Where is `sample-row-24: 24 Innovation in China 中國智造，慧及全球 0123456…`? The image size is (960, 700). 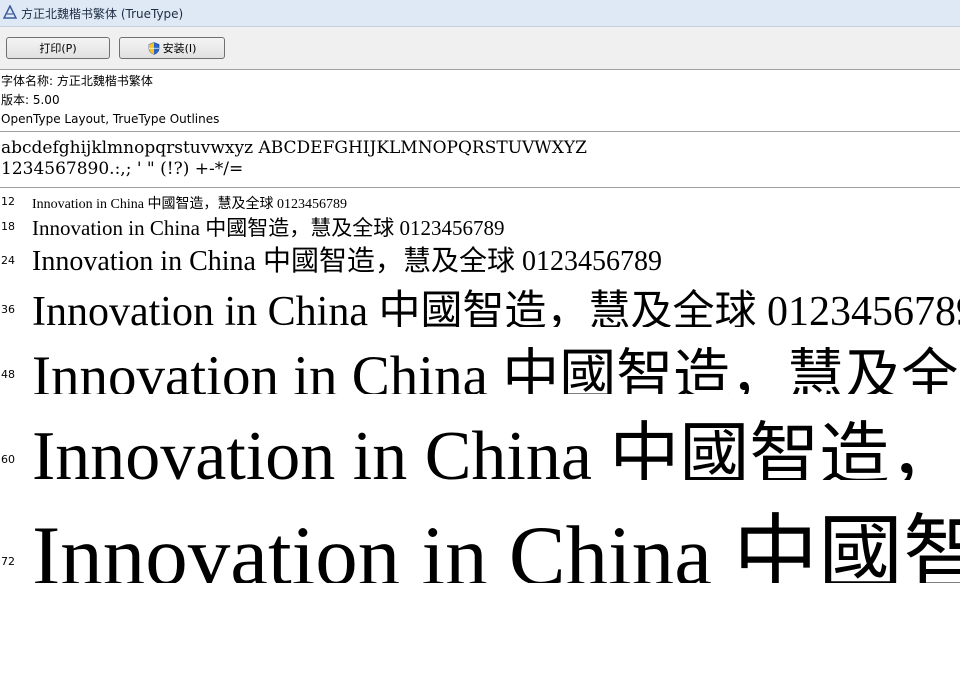 sample-row-24: 24 Innovation in China 中國智造，慧及全球 0123456… is located at coordinates (480, 256).